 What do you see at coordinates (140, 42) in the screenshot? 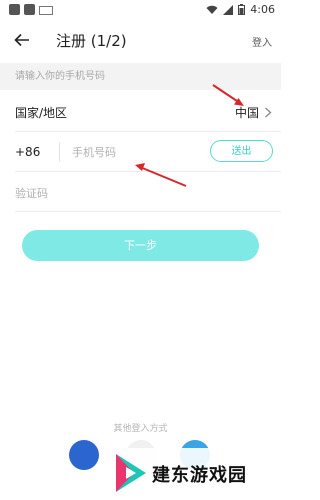
I see `app-header: 注册 (1/2) 登入` at bounding box center [140, 42].